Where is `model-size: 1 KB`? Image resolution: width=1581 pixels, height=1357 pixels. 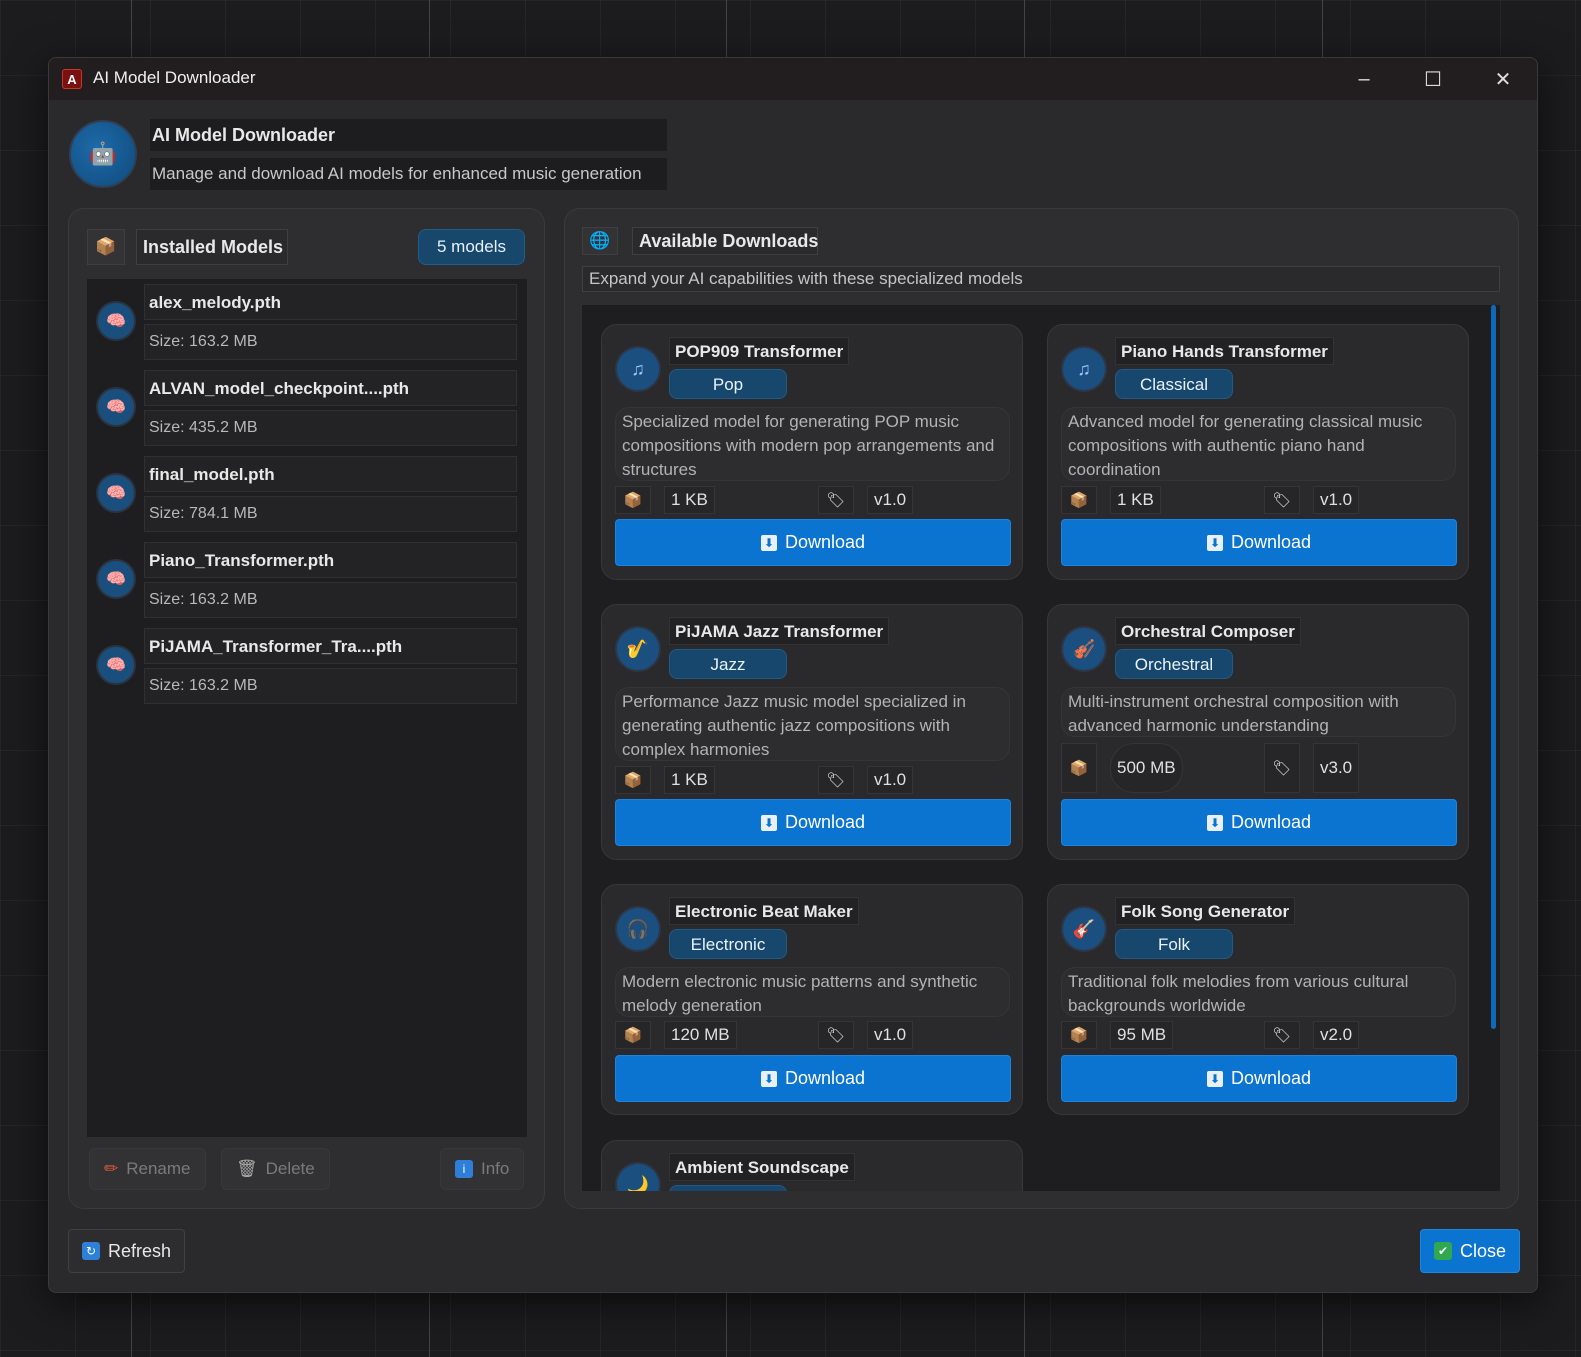 model-size: 1 KB is located at coordinates (689, 500).